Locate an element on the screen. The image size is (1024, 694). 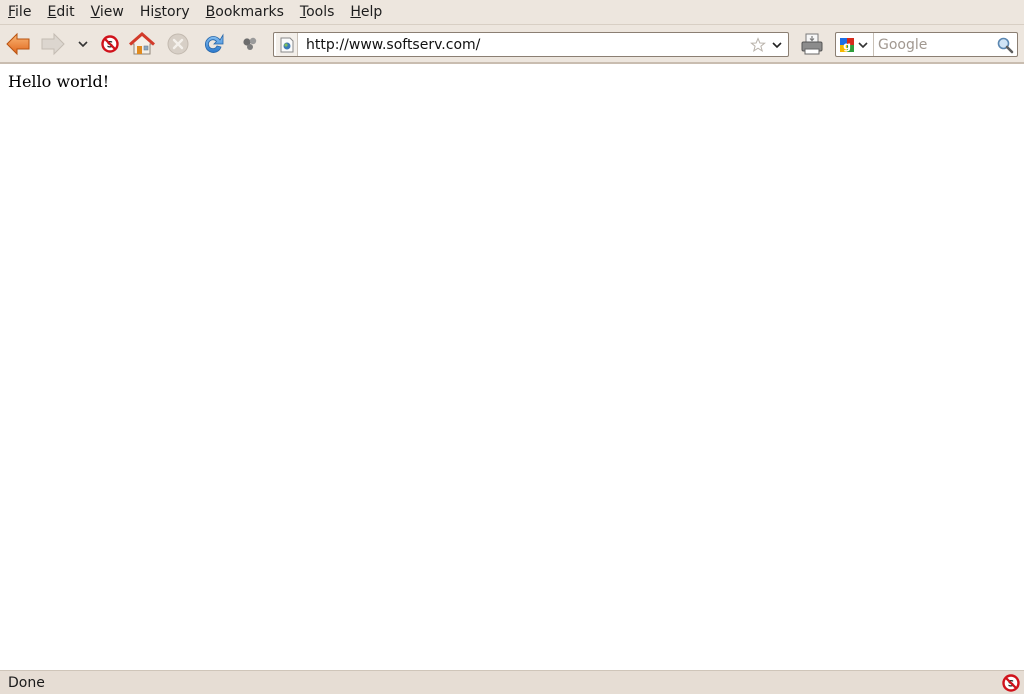
history-dropdown-button is located at coordinates (83, 44).